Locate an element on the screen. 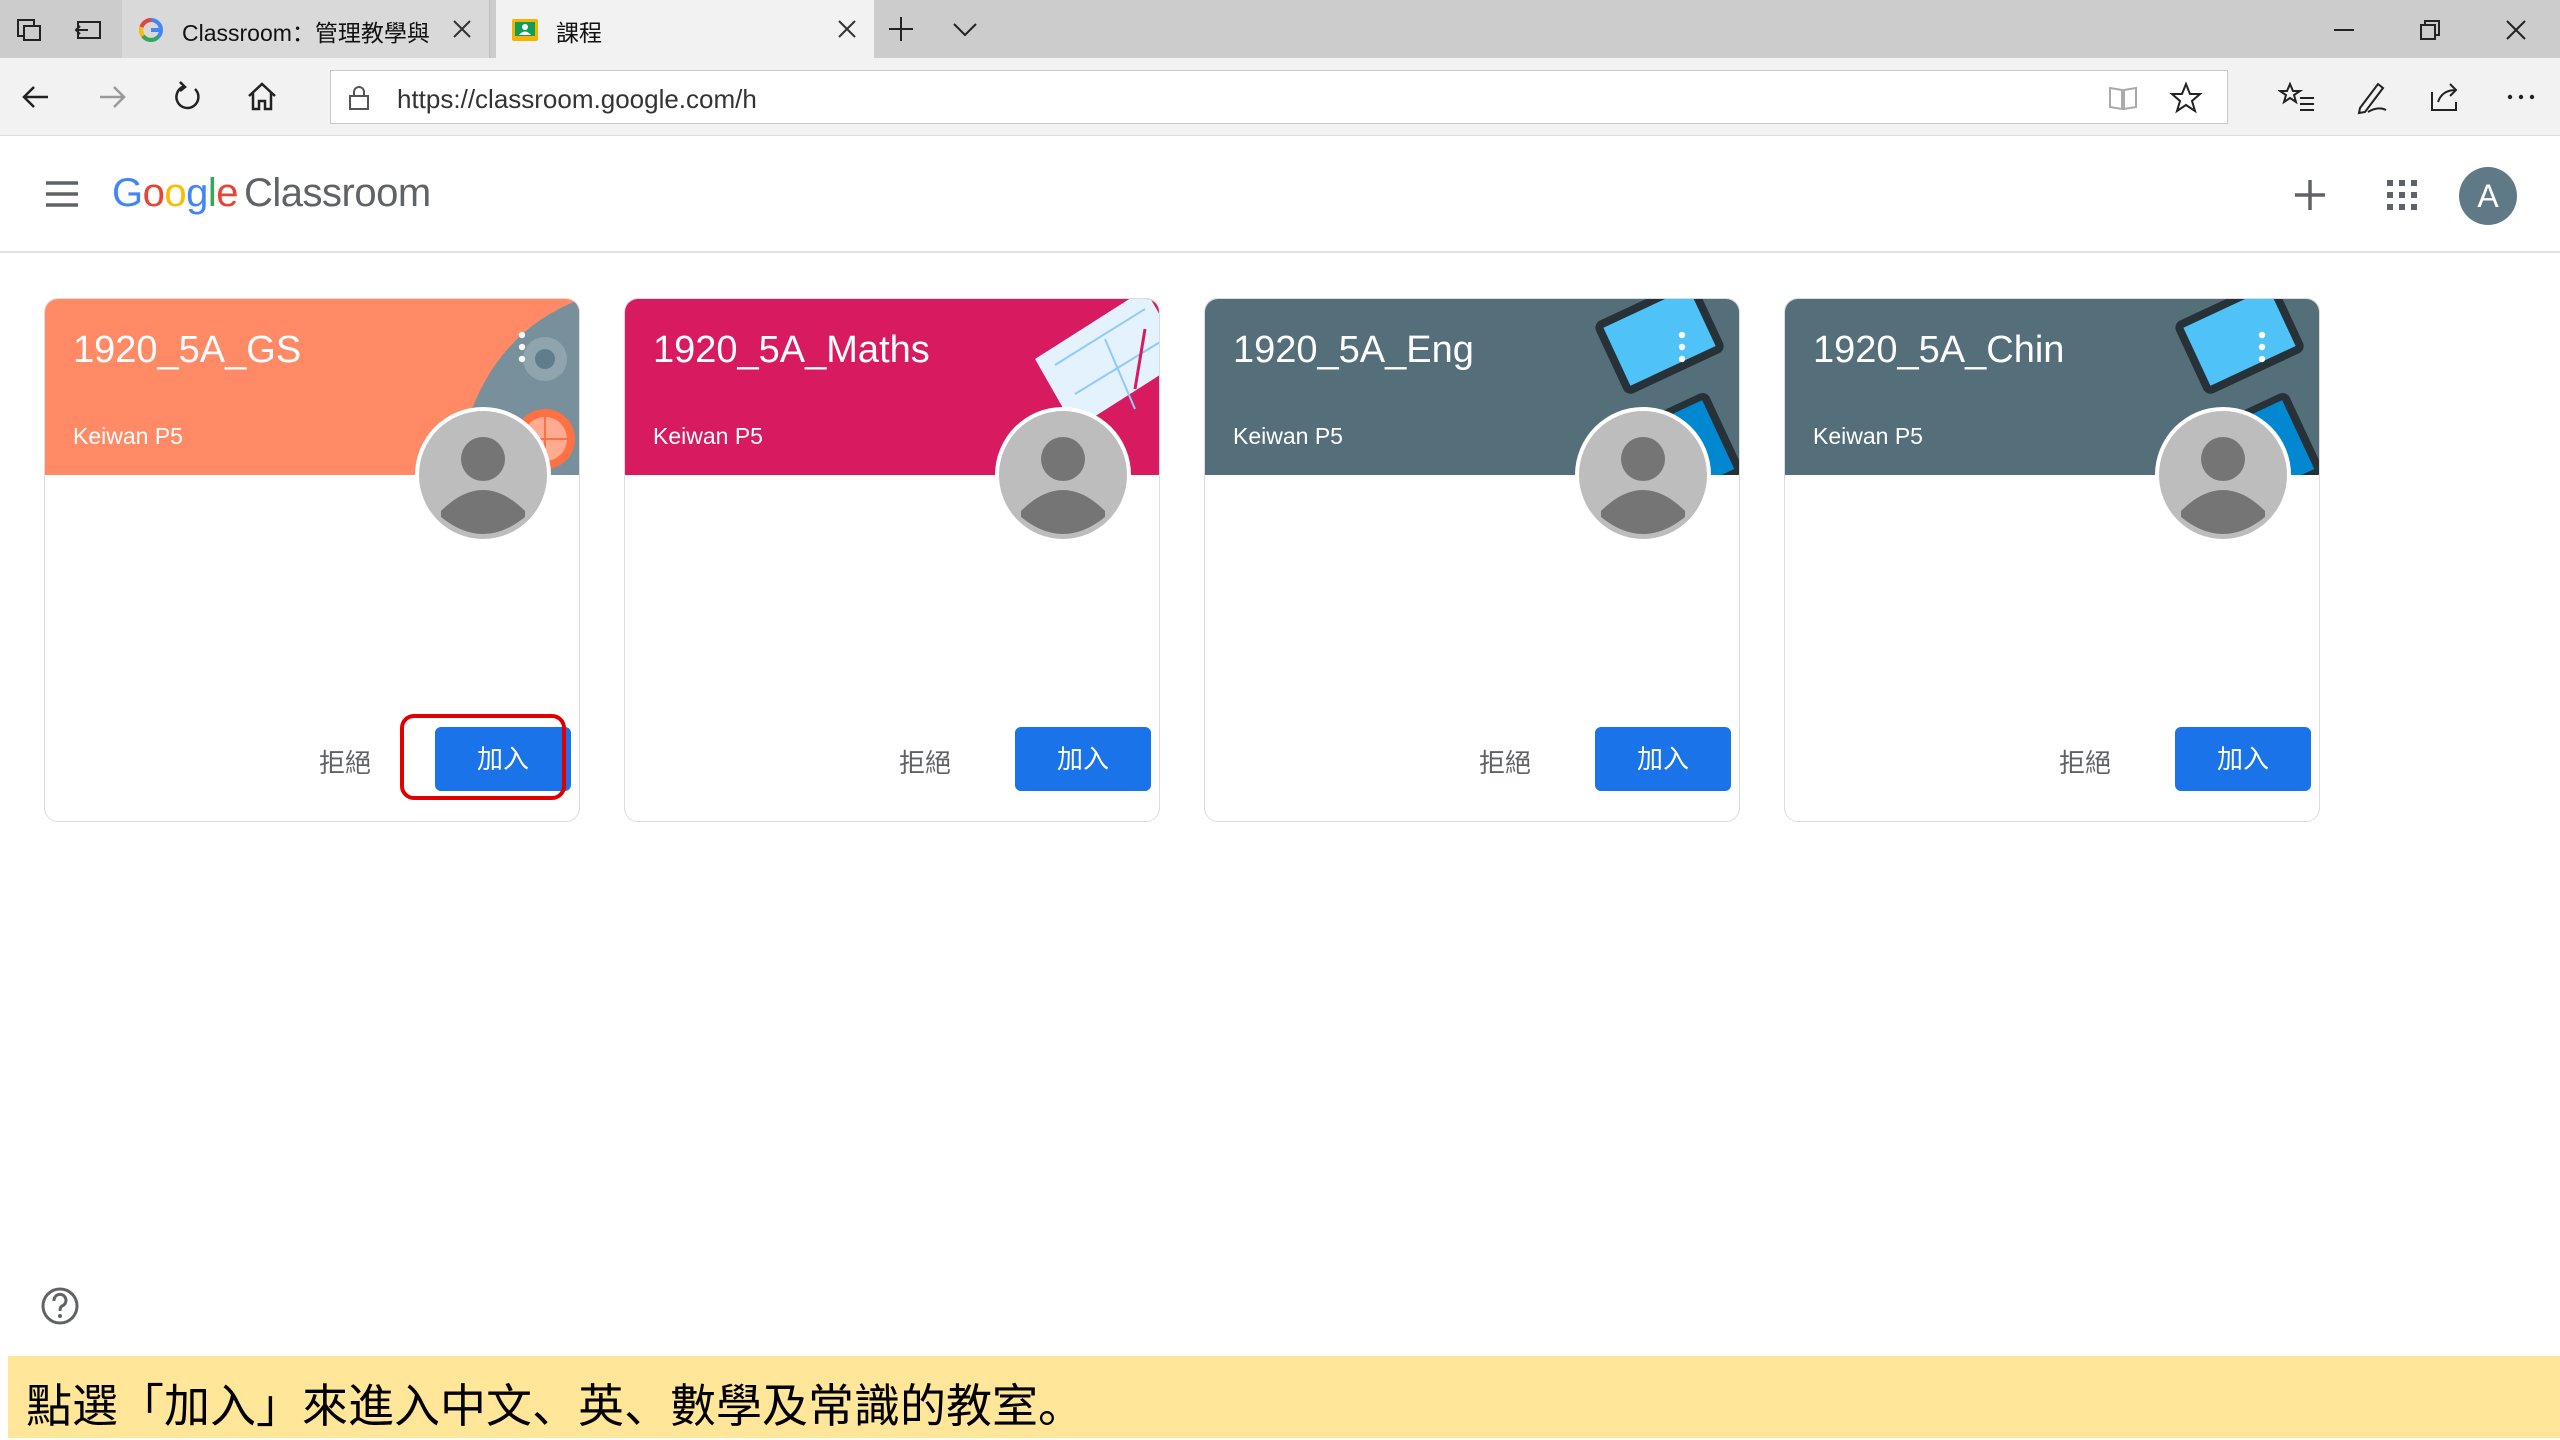  join-button-highlight is located at coordinates (483, 757).